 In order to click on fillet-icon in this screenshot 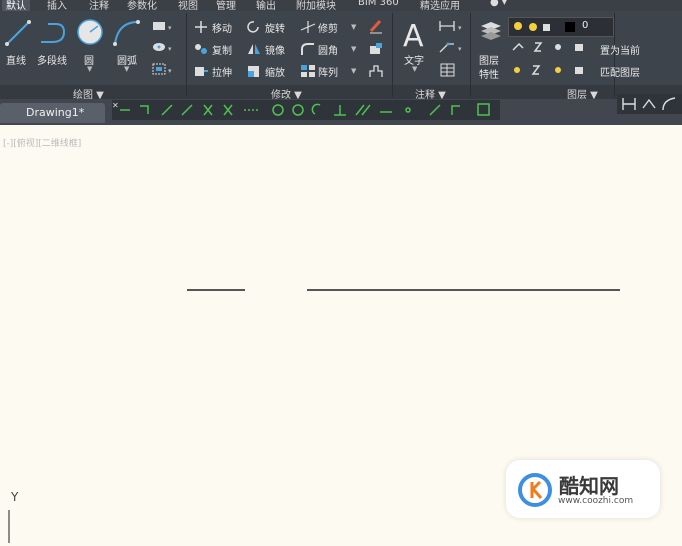, I will do `click(308, 49)`.